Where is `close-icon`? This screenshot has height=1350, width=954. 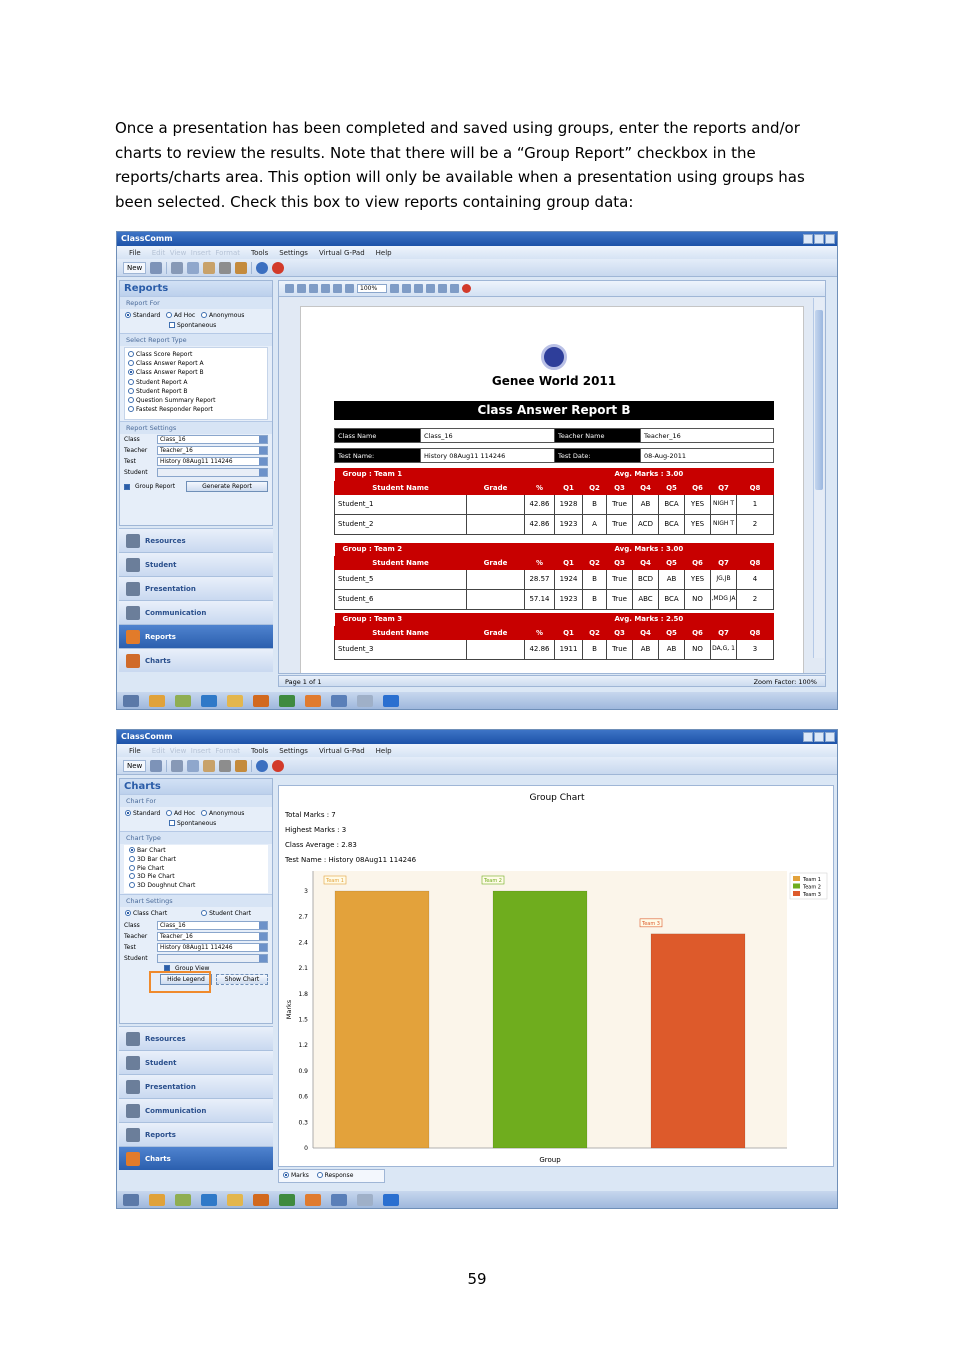 close-icon is located at coordinates (830, 737).